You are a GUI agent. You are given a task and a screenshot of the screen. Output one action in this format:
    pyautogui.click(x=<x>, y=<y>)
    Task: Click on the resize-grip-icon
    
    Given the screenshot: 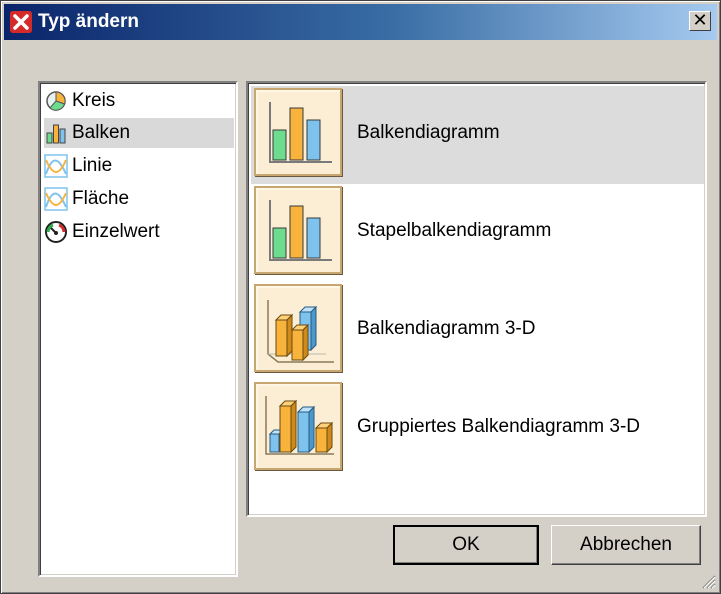 What is the action you would take?
    pyautogui.click(x=707, y=580)
    